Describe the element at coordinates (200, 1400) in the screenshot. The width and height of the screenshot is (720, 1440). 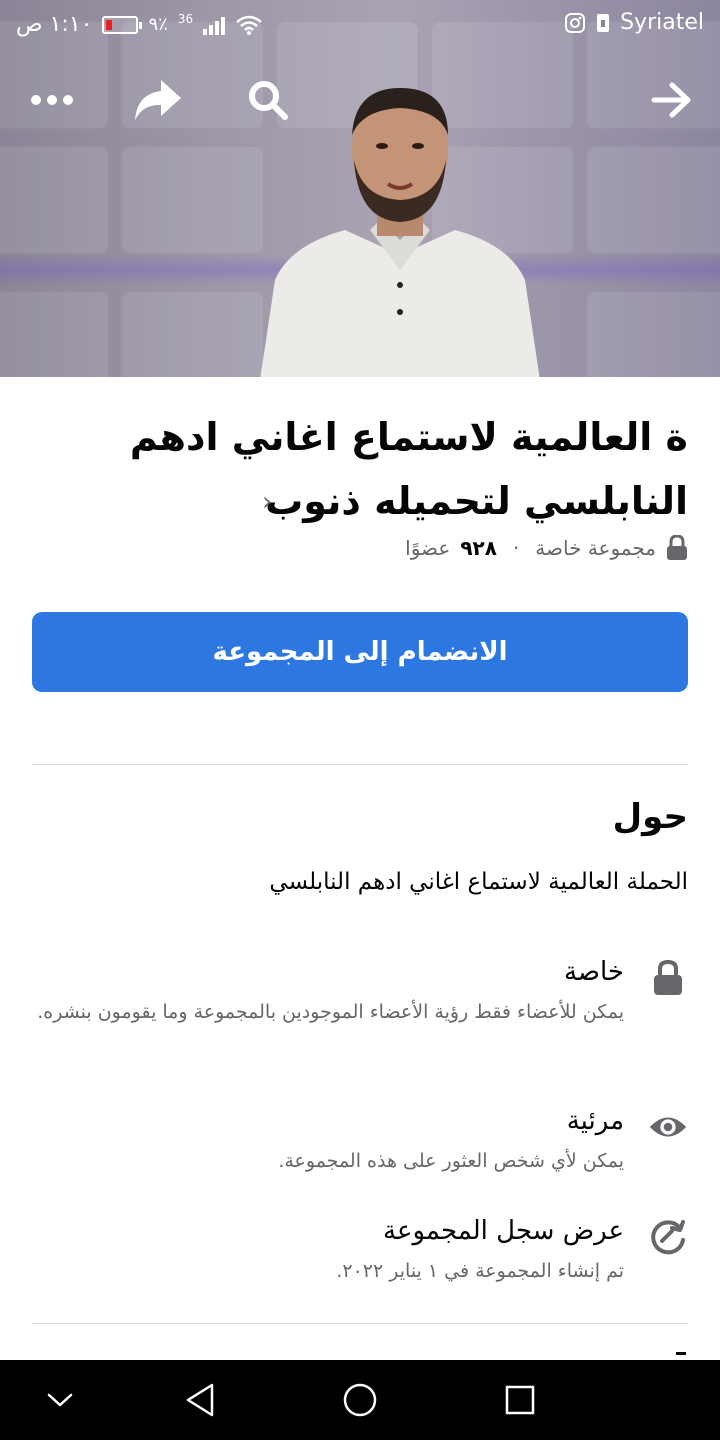
I see `back-triangle-icon` at that location.